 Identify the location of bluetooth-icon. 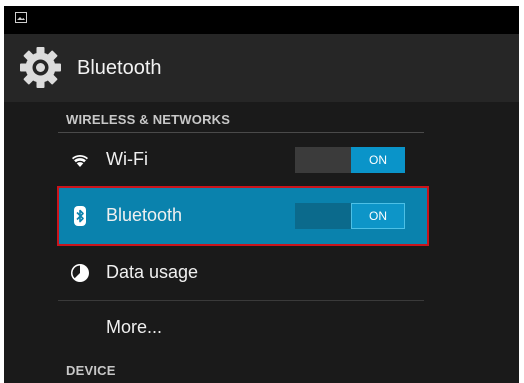
(80, 216).